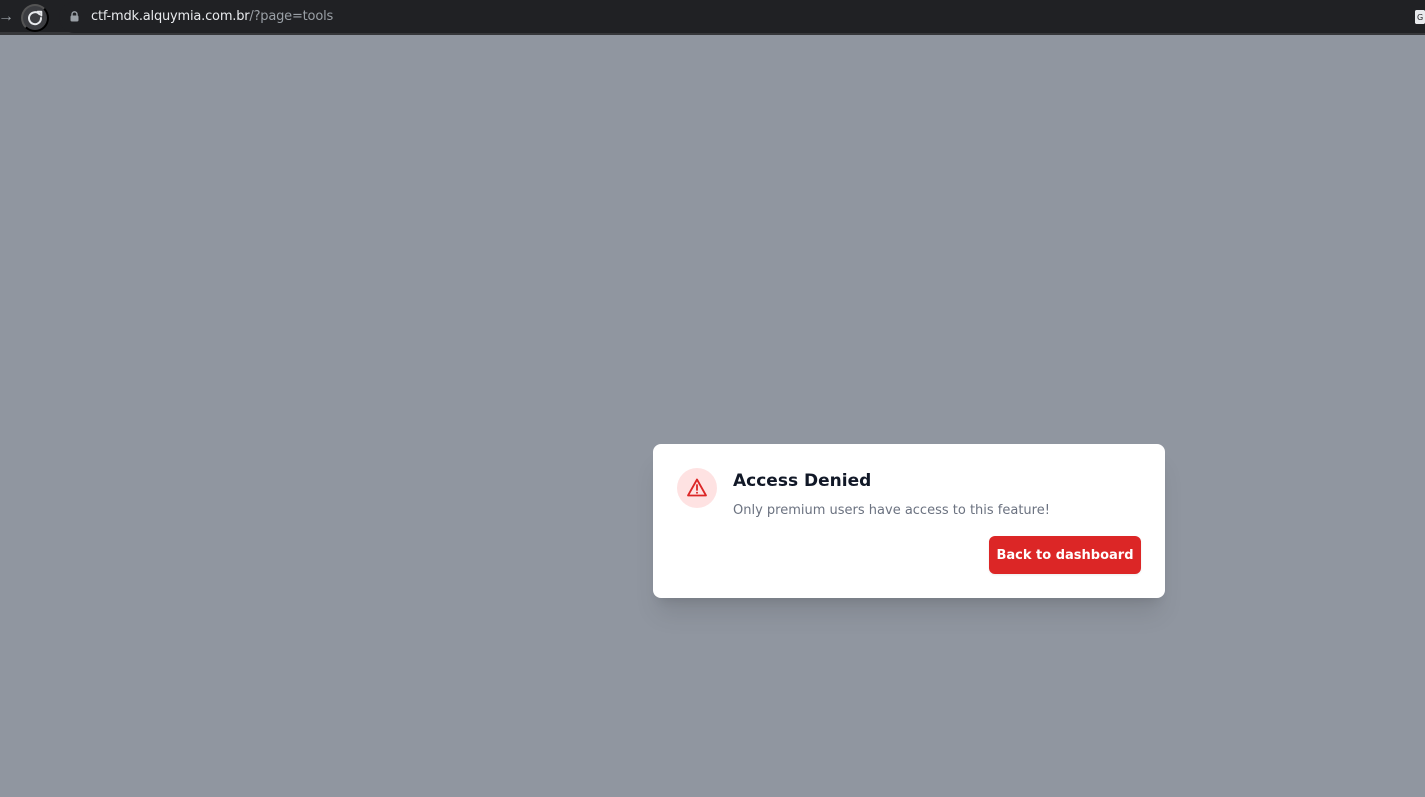  I want to click on back-to-dashboard-button: Back to dashboard, so click(1065, 555).